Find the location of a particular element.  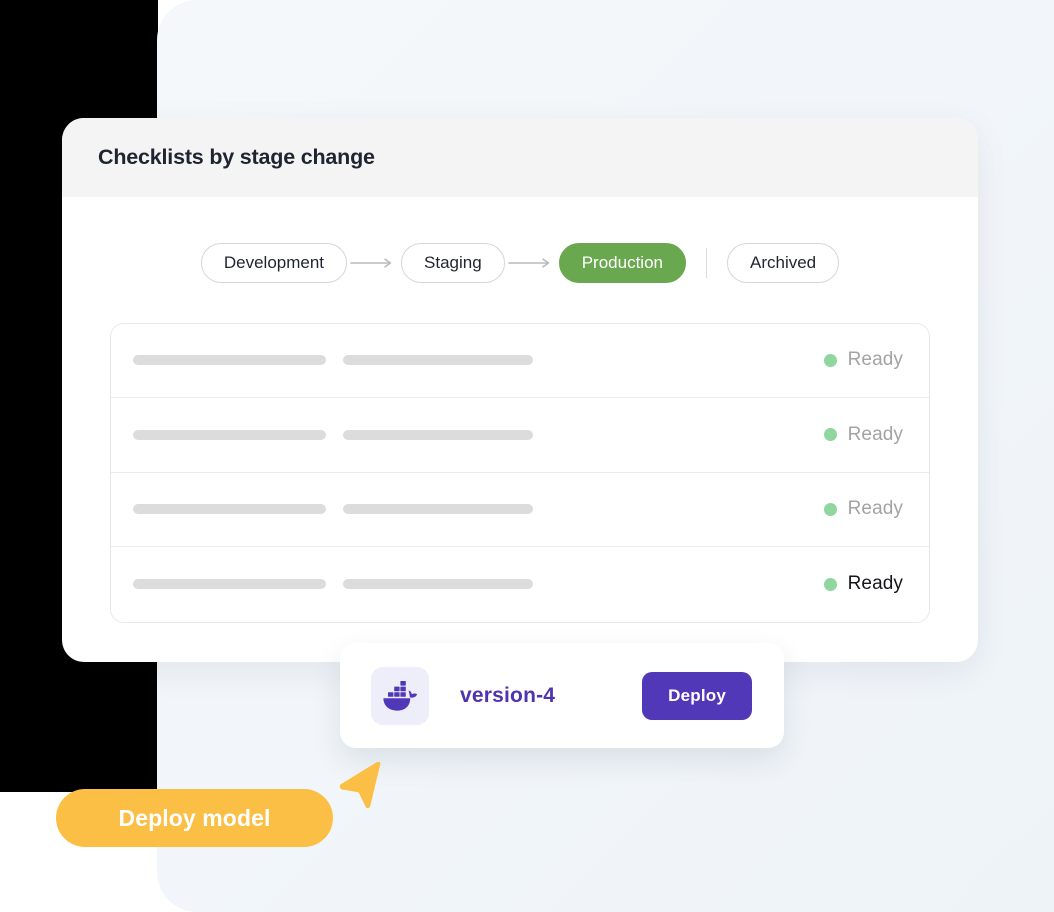

callout-label: Deploy model is located at coordinates (194, 817).